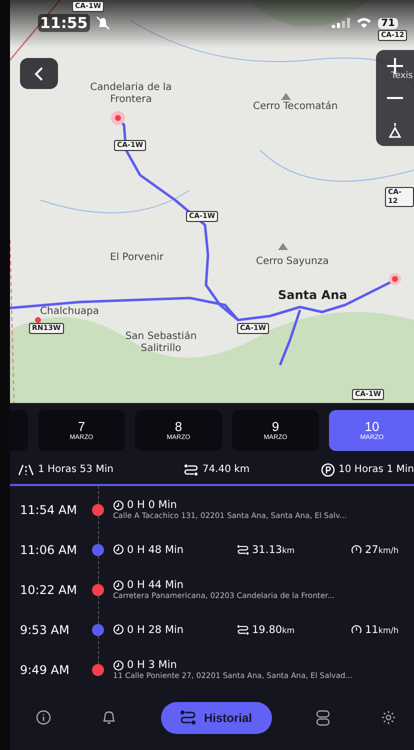 This screenshot has width=414, height=750. What do you see at coordinates (48, 549) in the screenshot?
I see `entry-time: 11:06 AM` at bounding box center [48, 549].